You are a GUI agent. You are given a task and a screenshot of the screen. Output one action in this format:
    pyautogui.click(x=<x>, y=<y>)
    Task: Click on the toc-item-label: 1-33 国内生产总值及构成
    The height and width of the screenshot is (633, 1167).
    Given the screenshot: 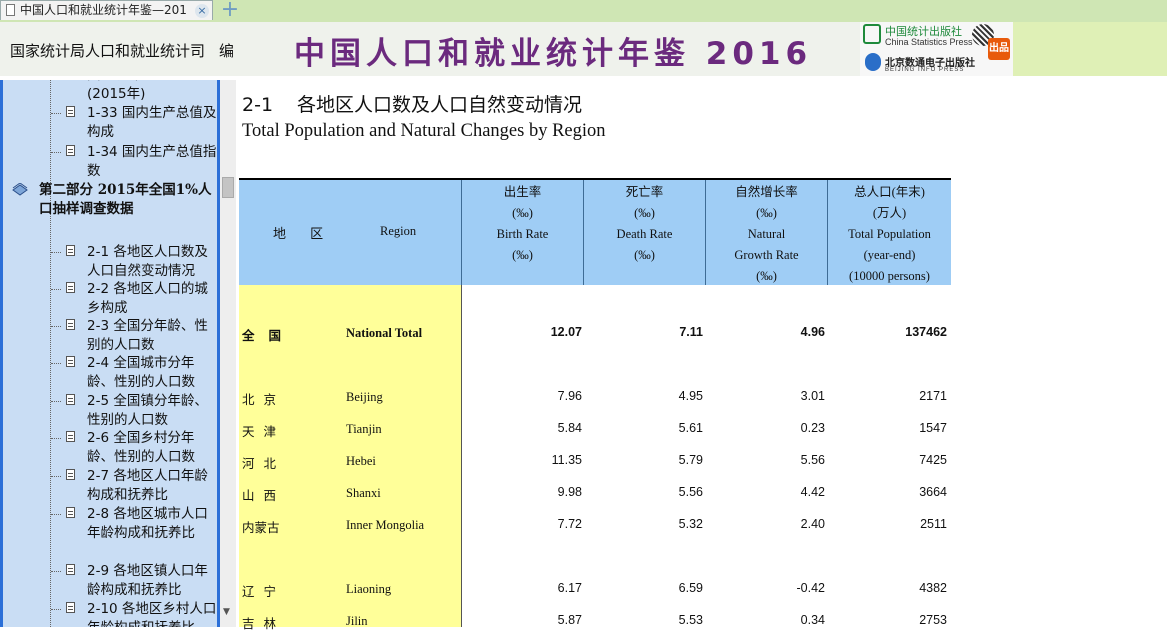 What is the action you would take?
    pyautogui.click(x=152, y=122)
    